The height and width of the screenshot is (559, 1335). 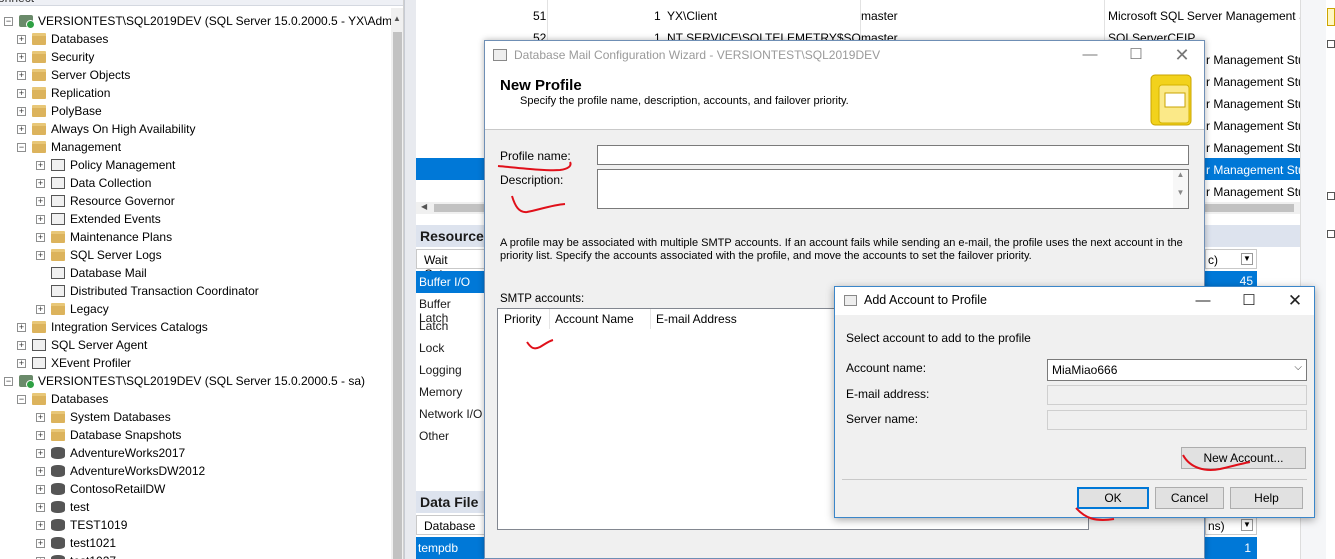 I want to click on wait-category-row: Latch, so click(x=451, y=326).